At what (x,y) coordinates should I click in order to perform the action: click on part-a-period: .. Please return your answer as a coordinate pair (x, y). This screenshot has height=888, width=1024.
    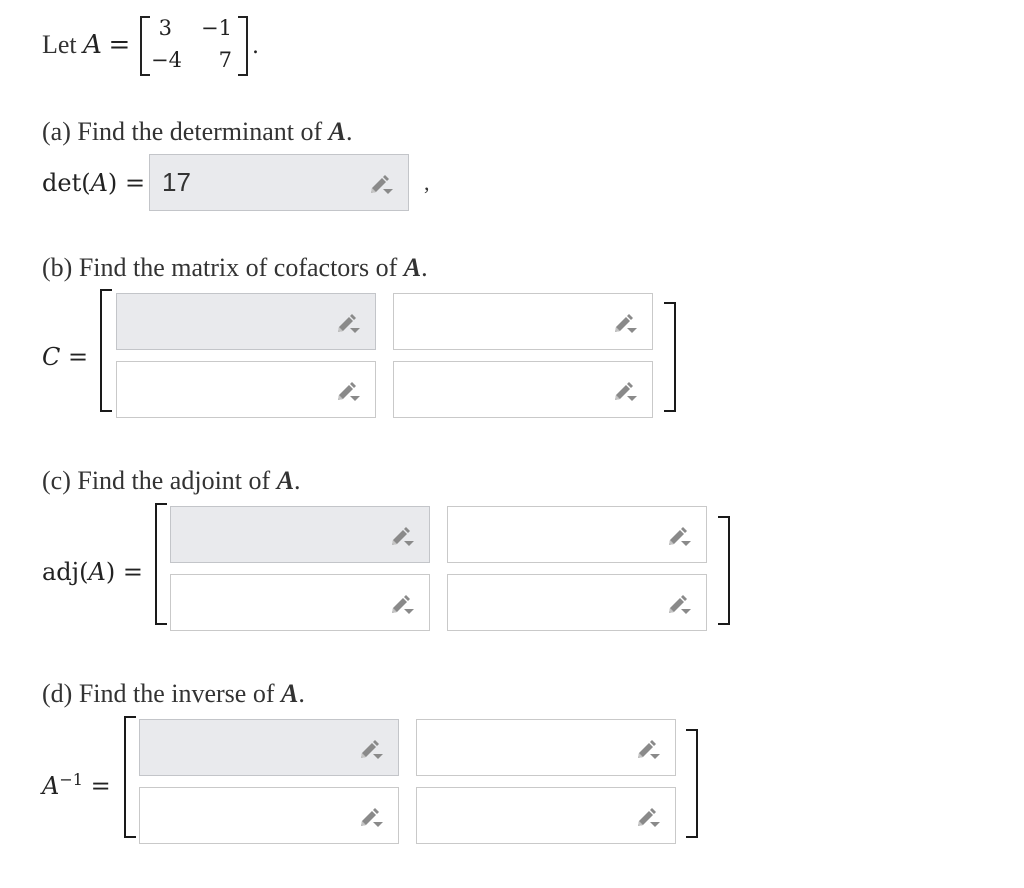
    Looking at the image, I should click on (349, 131).